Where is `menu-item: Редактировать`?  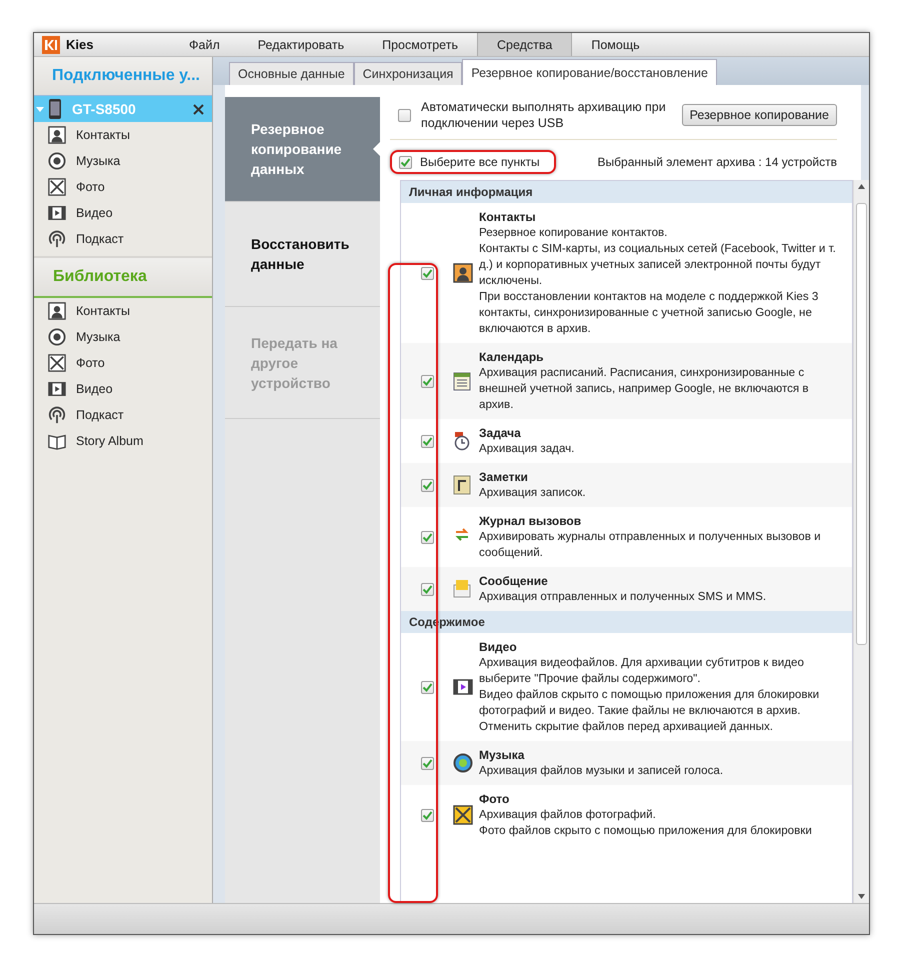
menu-item: Редактировать is located at coordinates (301, 44).